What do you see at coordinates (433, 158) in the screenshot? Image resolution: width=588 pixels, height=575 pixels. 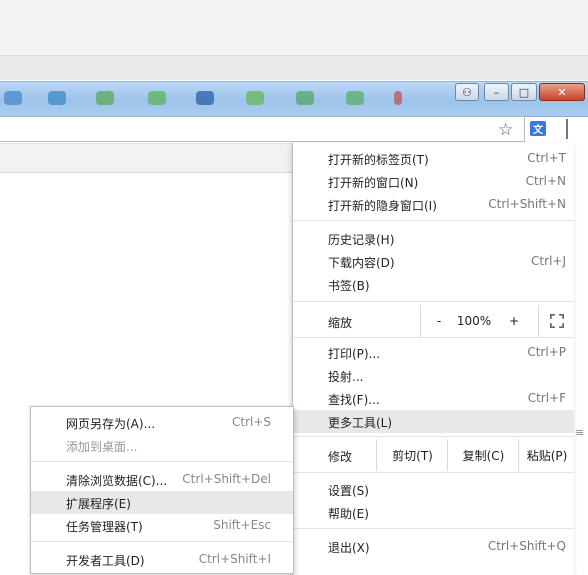 I see `menu-item-new-tab: 打开新的标签页(T) Ctrl+T` at bounding box center [433, 158].